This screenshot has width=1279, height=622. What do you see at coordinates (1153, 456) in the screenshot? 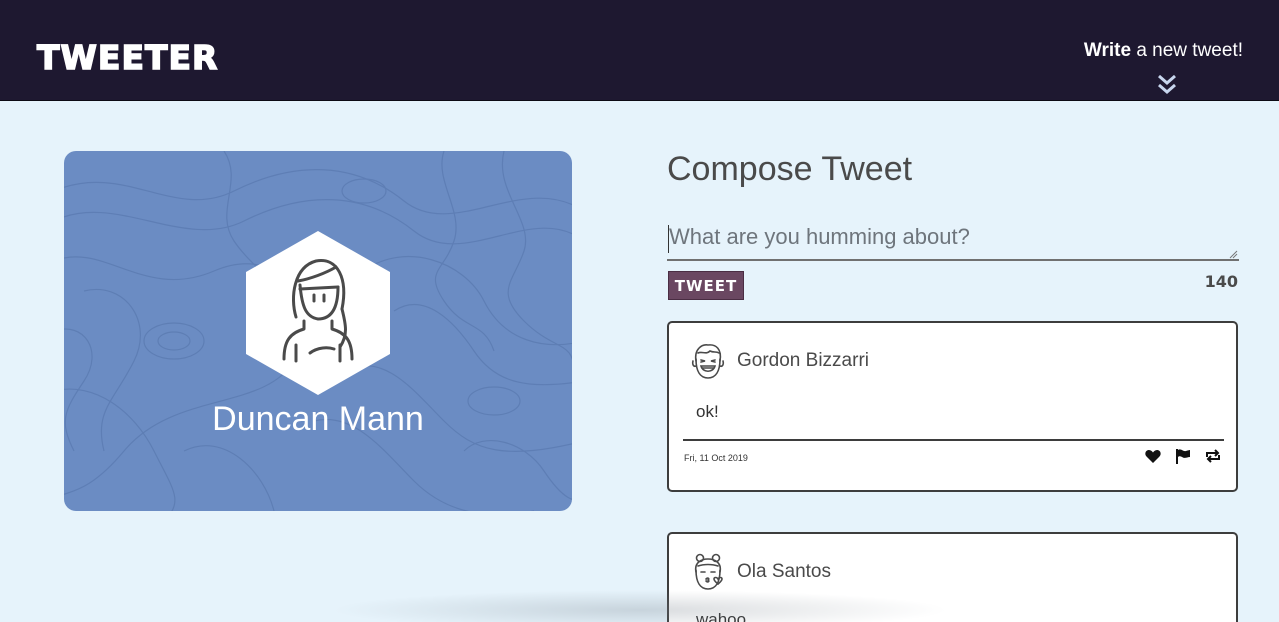
I see `heart-icon` at bounding box center [1153, 456].